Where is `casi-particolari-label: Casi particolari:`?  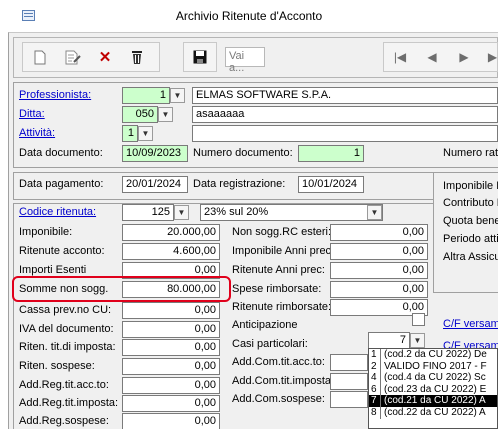
casi-particolari-label: Casi particolari: is located at coordinates (270, 344).